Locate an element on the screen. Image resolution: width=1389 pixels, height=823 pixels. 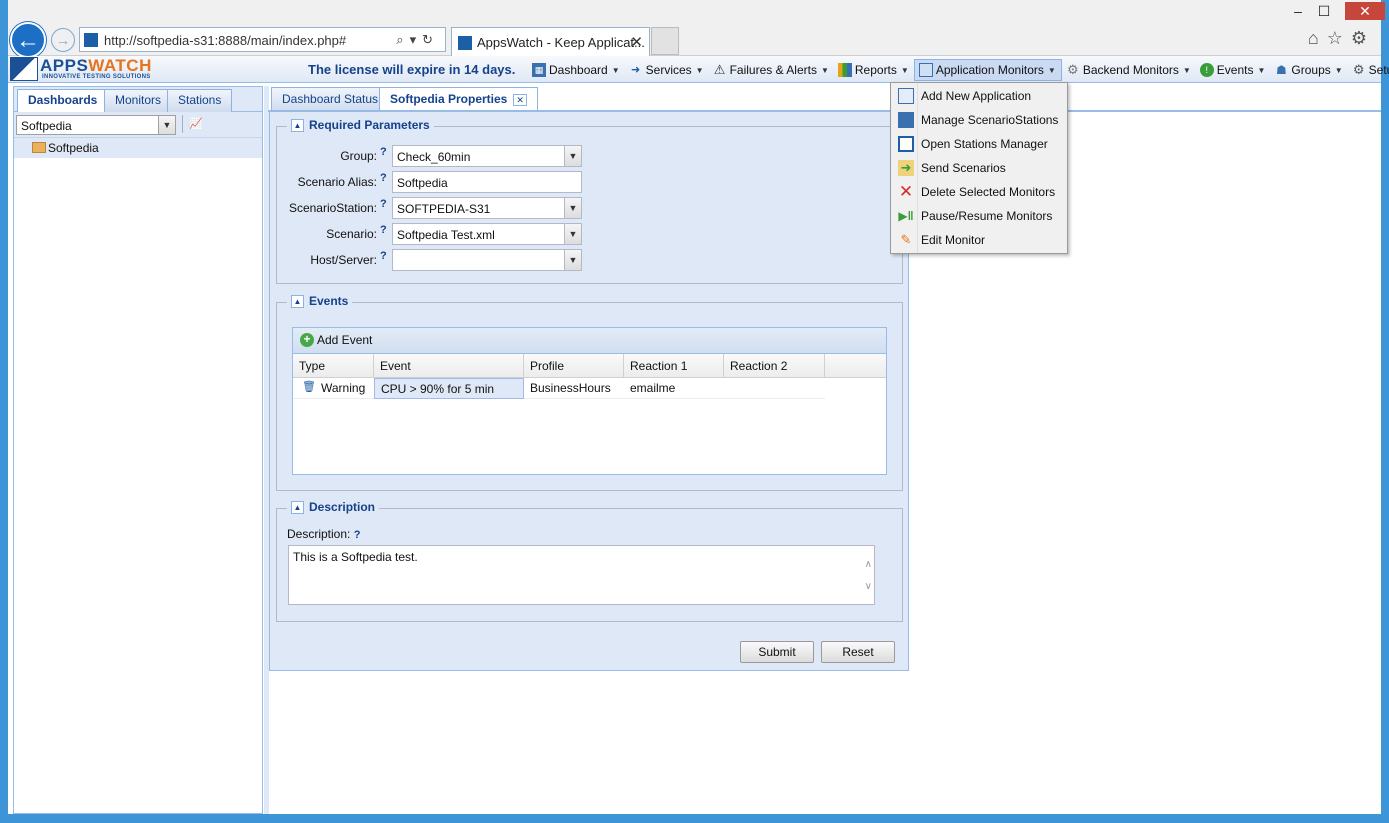
events-legend: ▲ Events is located at coordinates (320, 301).